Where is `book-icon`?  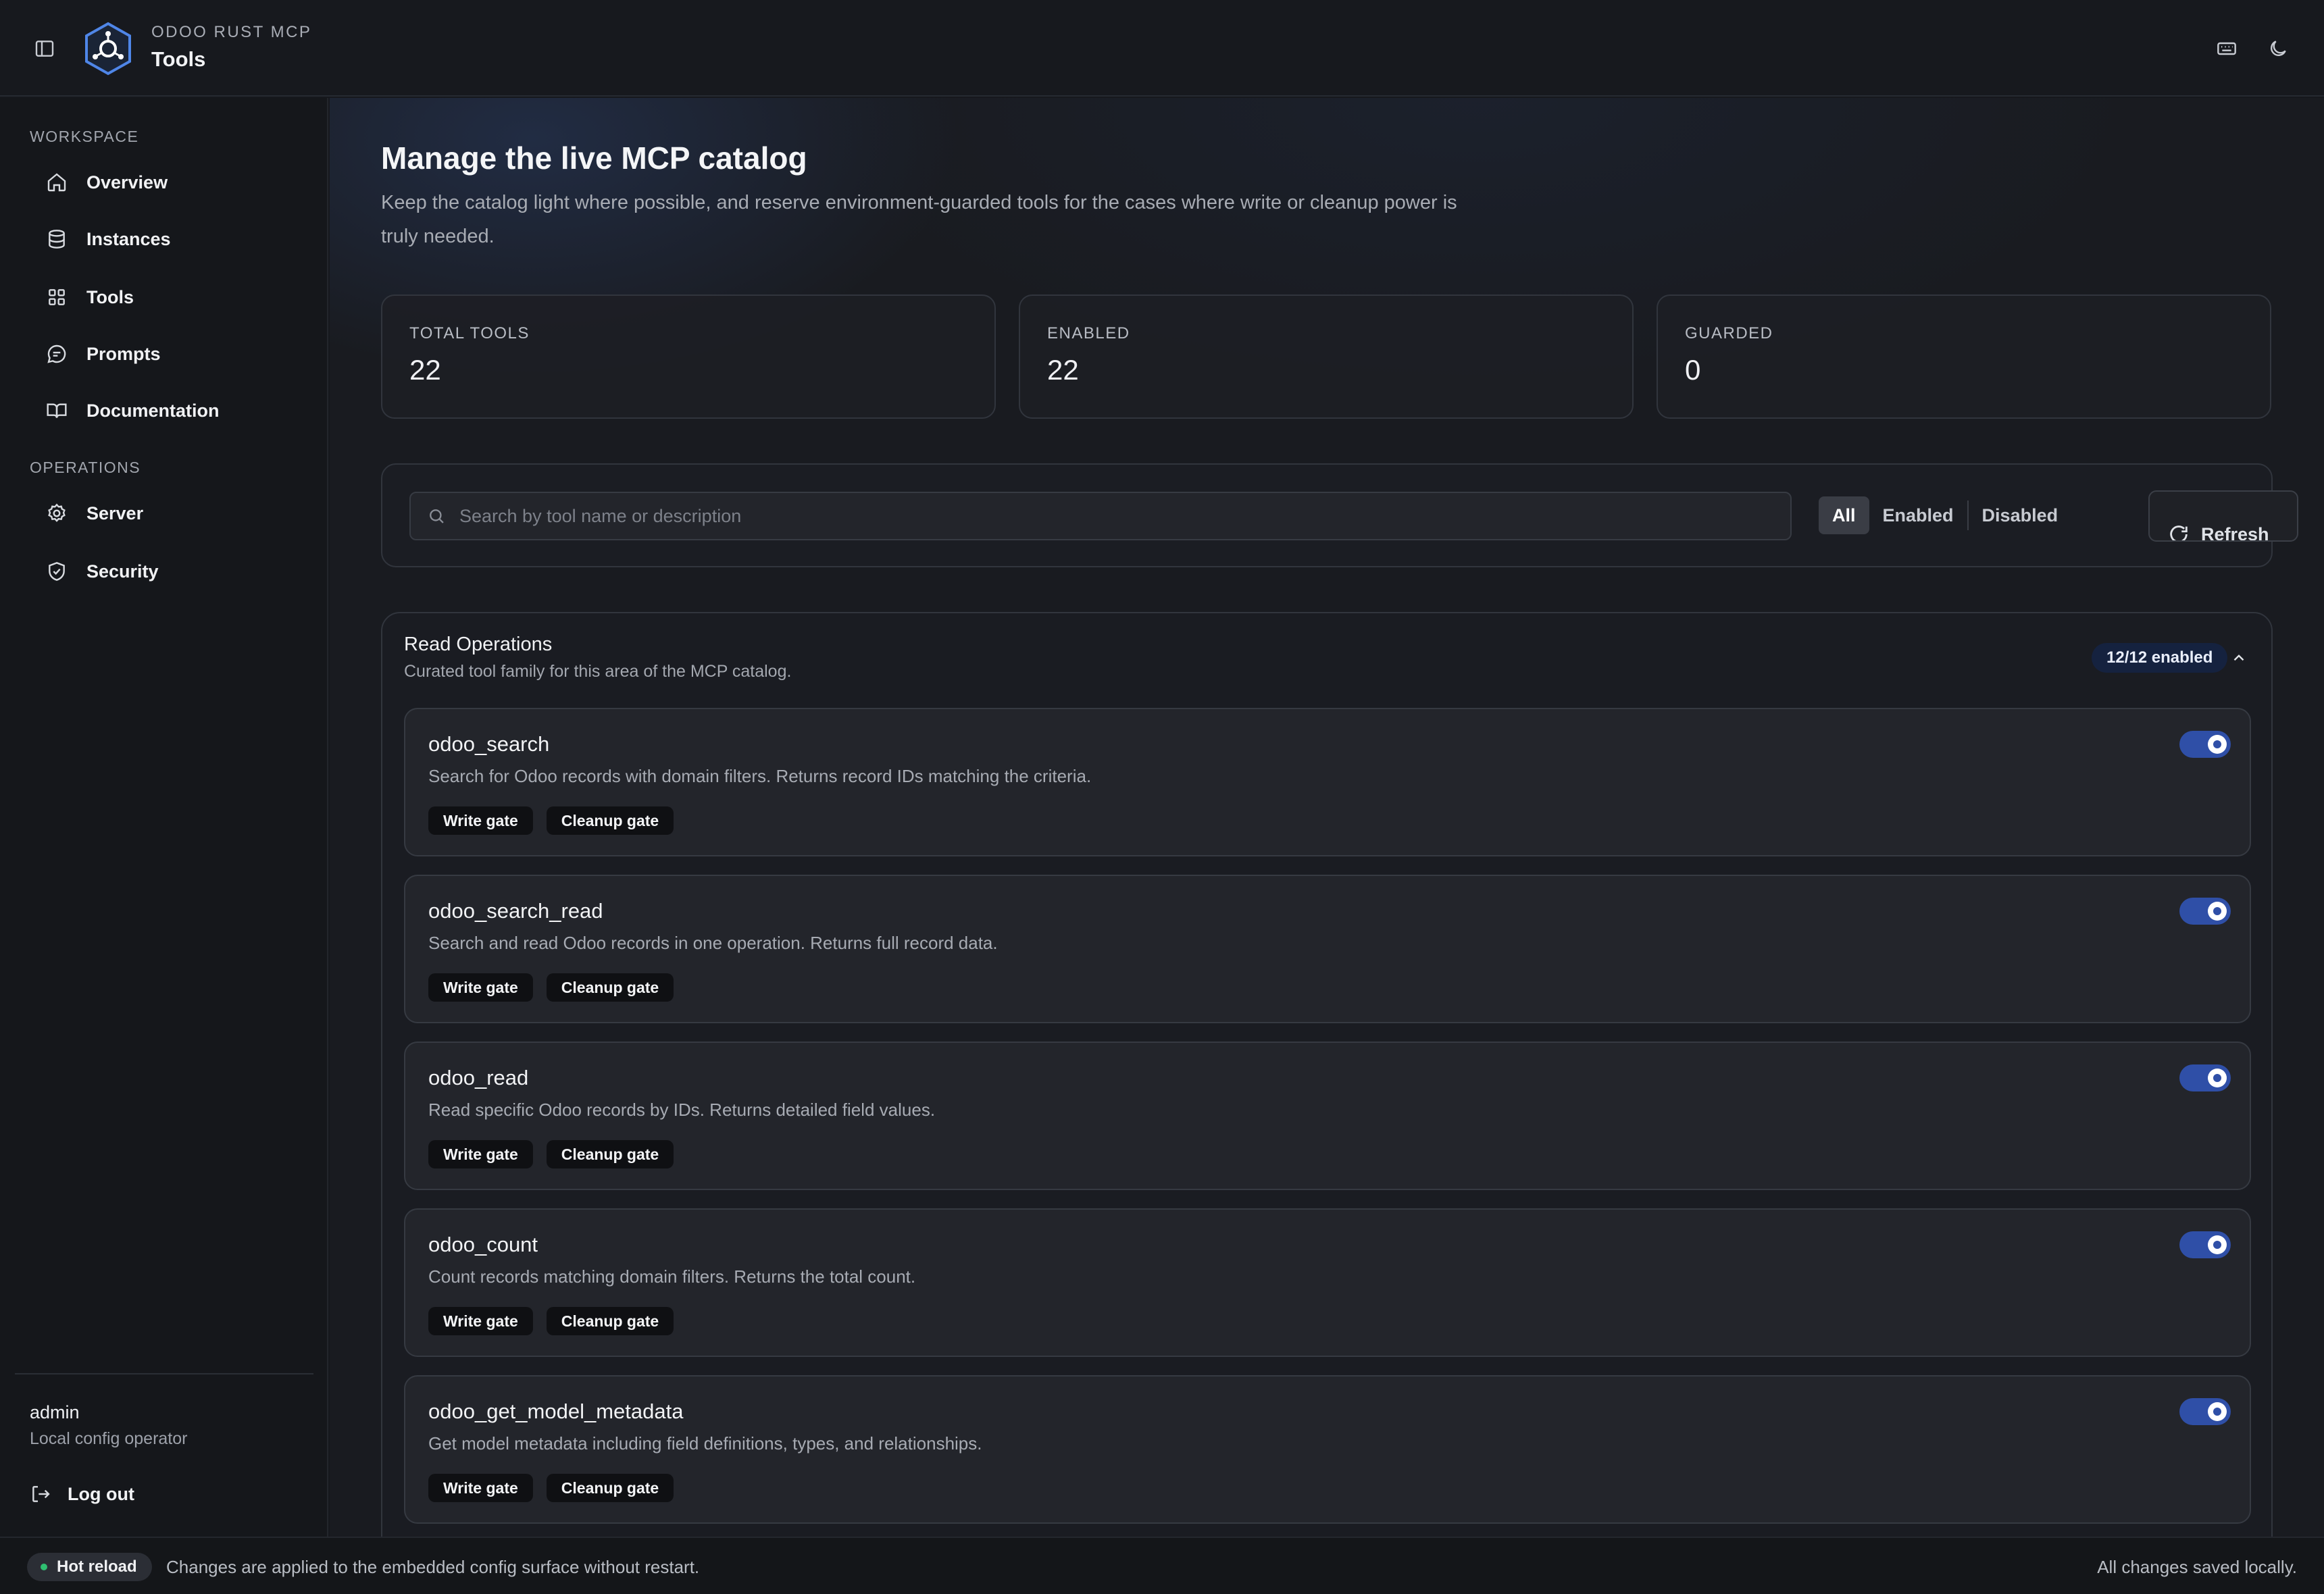
book-icon is located at coordinates (56, 410).